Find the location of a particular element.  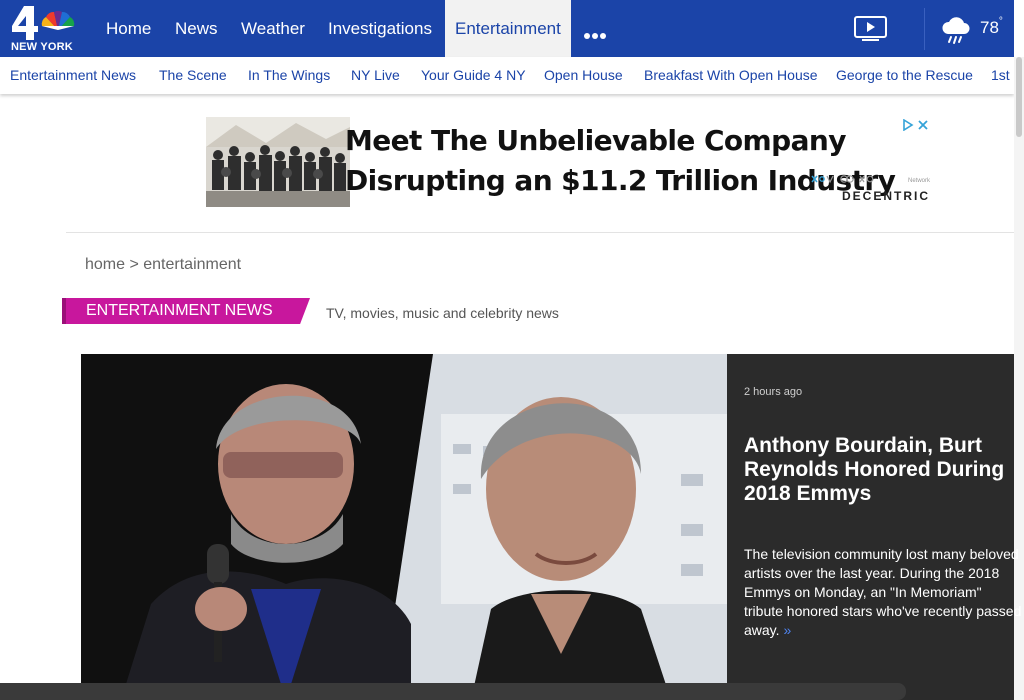

temperature-readout: 78° is located at coordinates (991, 27).